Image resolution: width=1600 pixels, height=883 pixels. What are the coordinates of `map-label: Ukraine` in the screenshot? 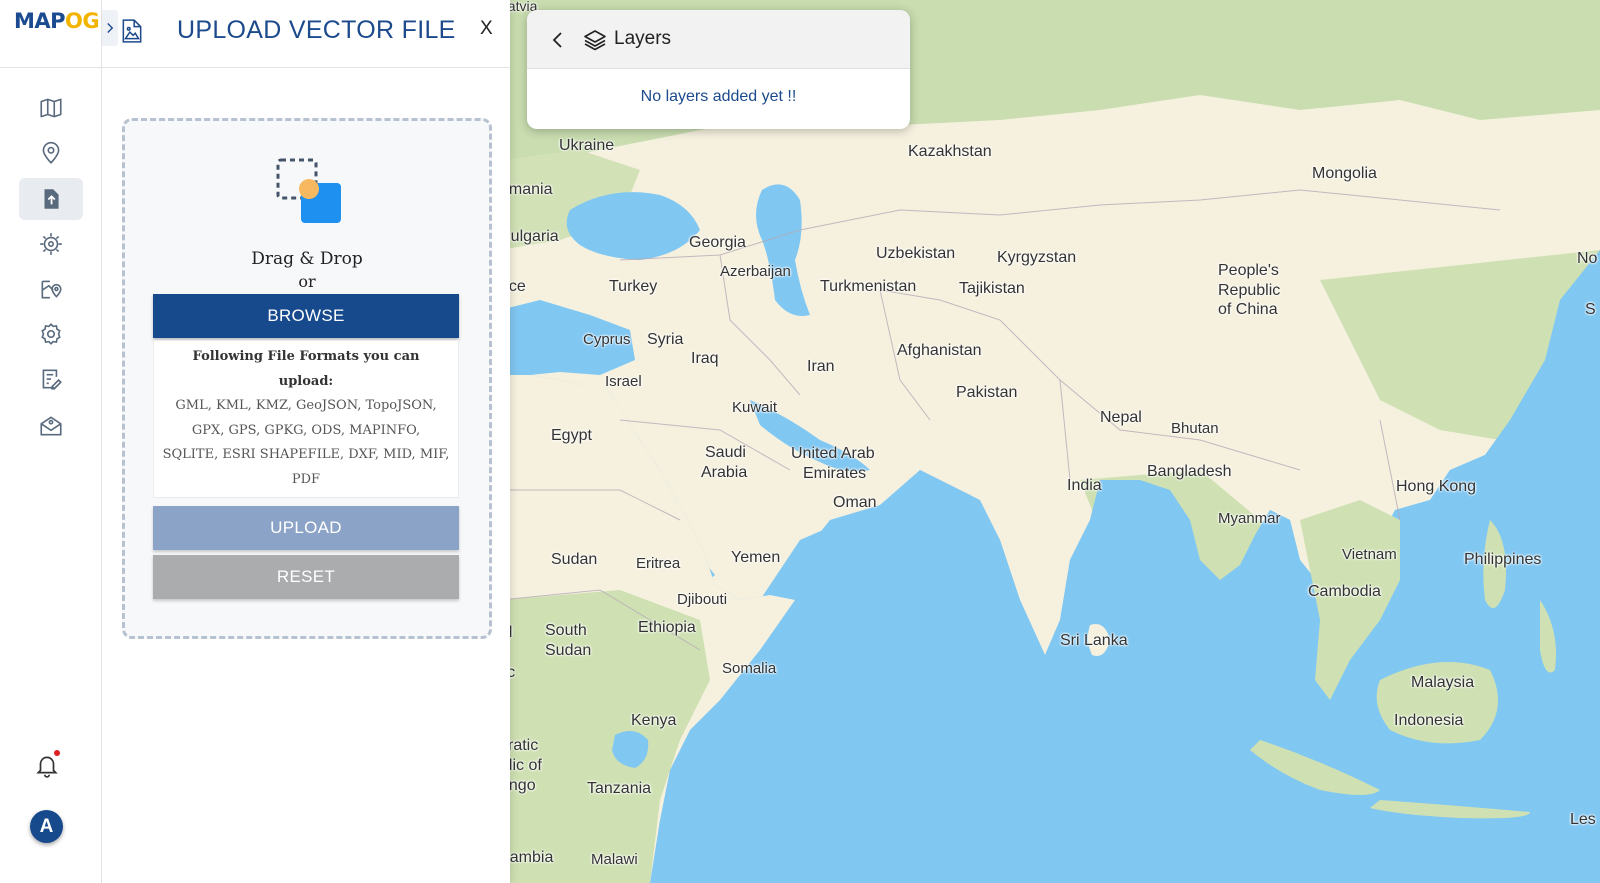 It's located at (587, 145).